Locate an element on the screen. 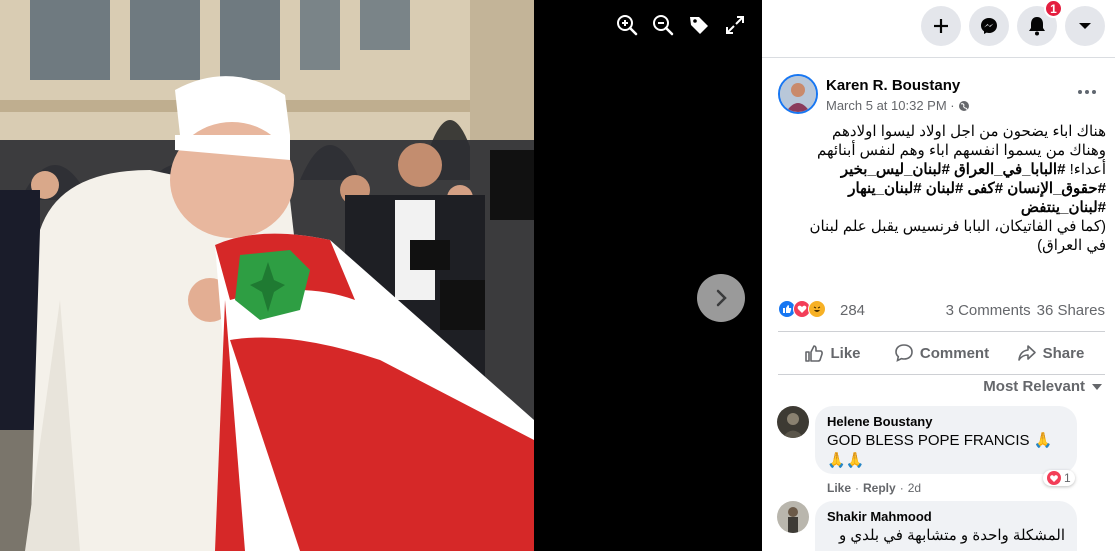 The width and height of the screenshot is (1115, 551). create-button is located at coordinates (941, 26).